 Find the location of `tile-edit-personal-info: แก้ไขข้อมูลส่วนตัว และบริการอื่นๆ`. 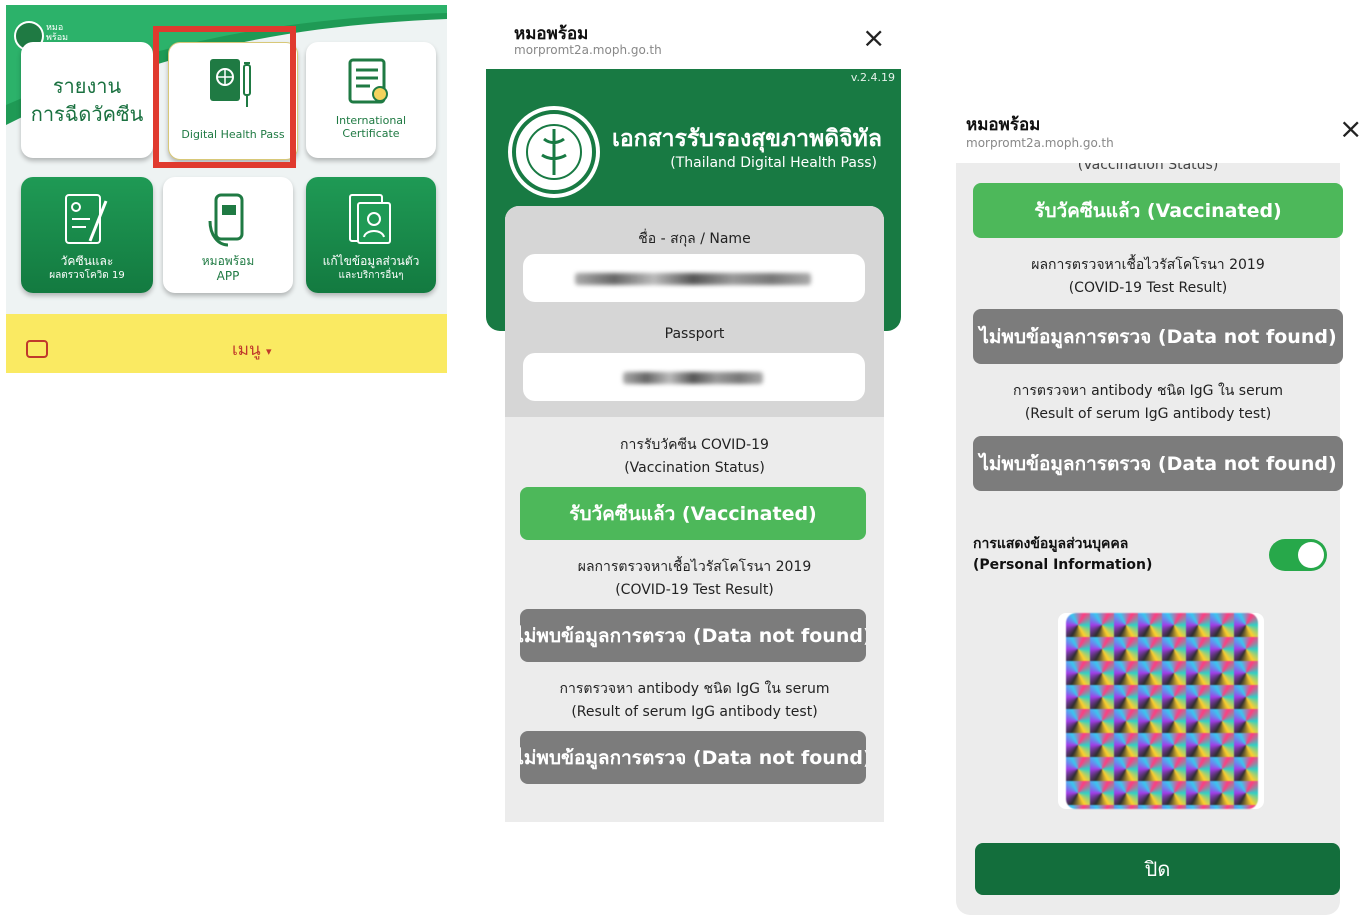

tile-edit-personal-info: แก้ไขข้อมูลส่วนตัว และบริการอื่นๆ is located at coordinates (371, 235).